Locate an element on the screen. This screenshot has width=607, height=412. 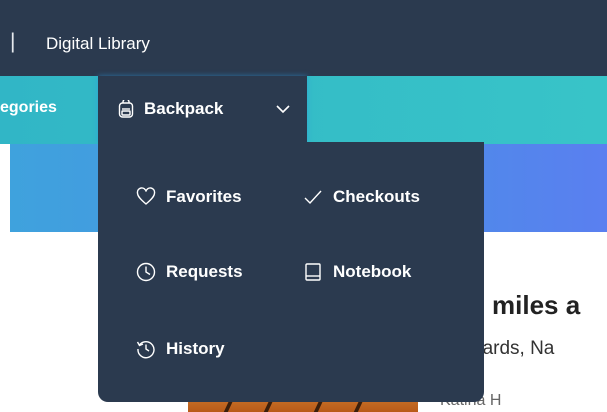
menu-item-checkouts: Checkouts is located at coordinates (361, 197).